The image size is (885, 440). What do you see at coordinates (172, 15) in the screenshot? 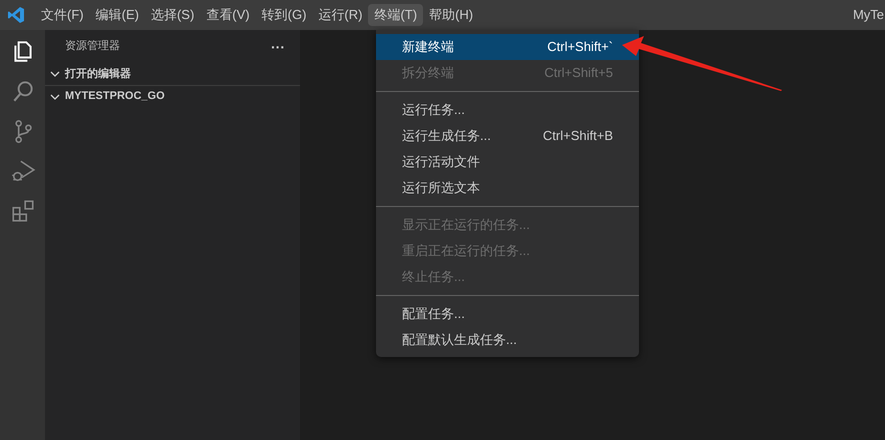
I see `menu-bar-item: 选择(S)` at bounding box center [172, 15].